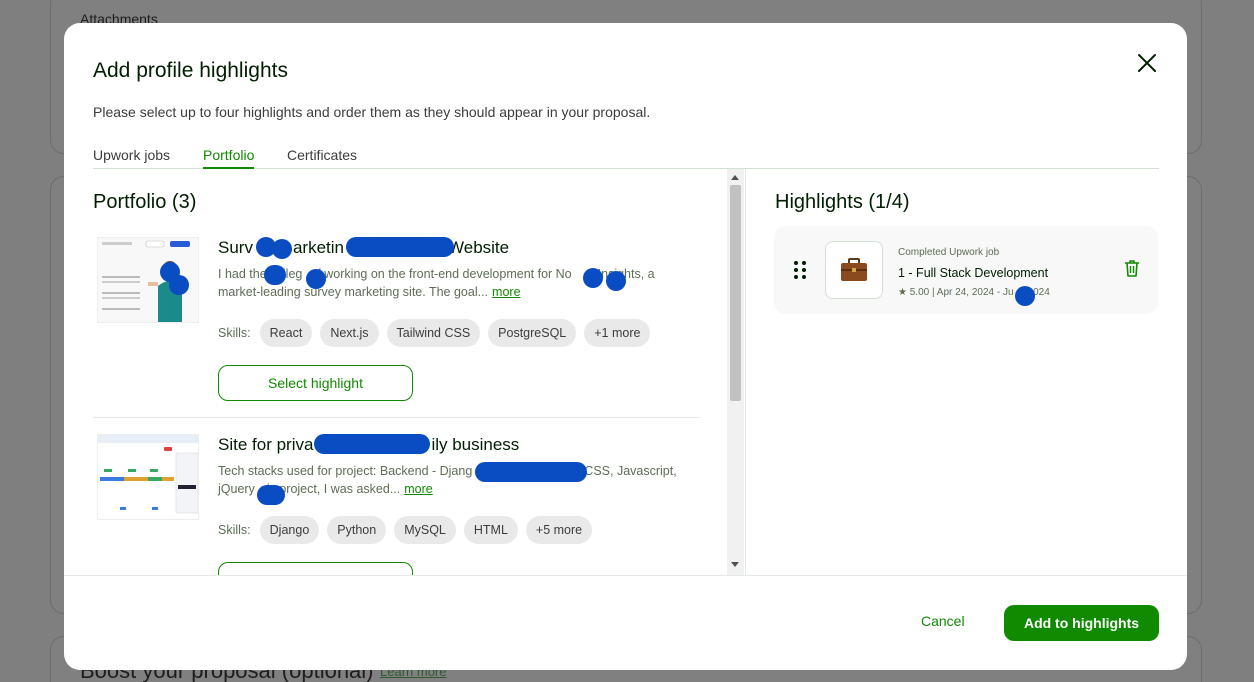 The height and width of the screenshot is (682, 1254). I want to click on skill-chip: Django, so click(289, 530).